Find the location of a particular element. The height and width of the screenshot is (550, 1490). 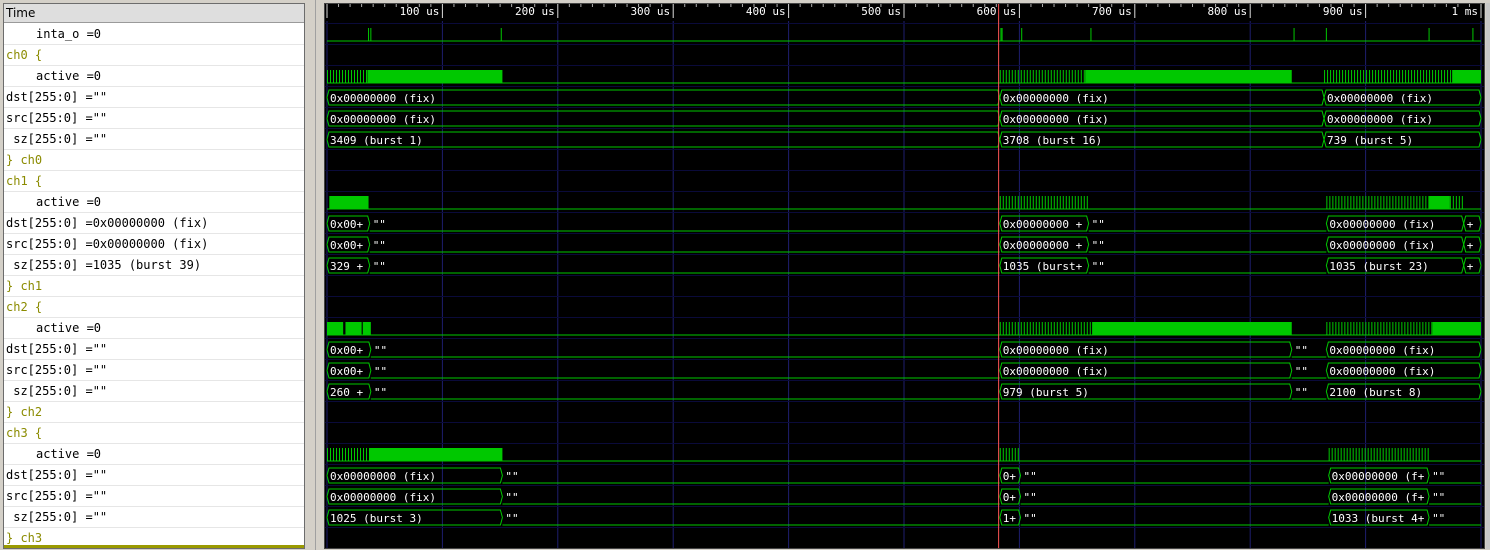

ch3-active-fill is located at coordinates (436, 454).